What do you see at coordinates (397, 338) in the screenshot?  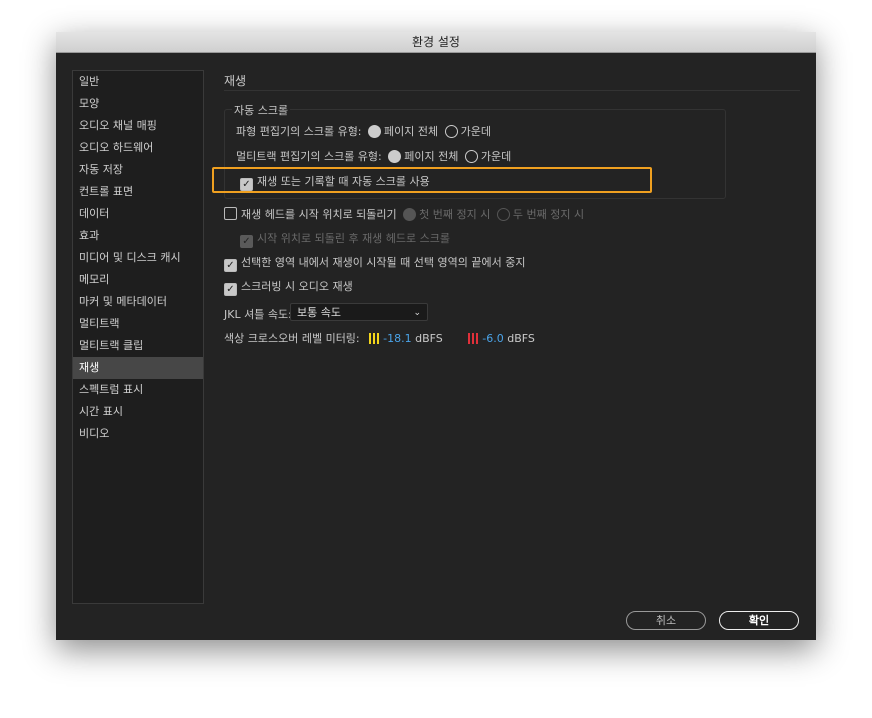 I see `yellow-value: -18.1` at bounding box center [397, 338].